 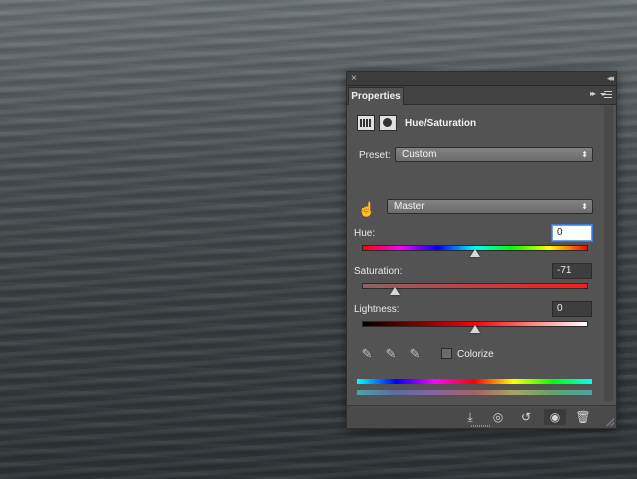 I want to click on preset-dropdown: Custom ⬍, so click(x=494, y=154).